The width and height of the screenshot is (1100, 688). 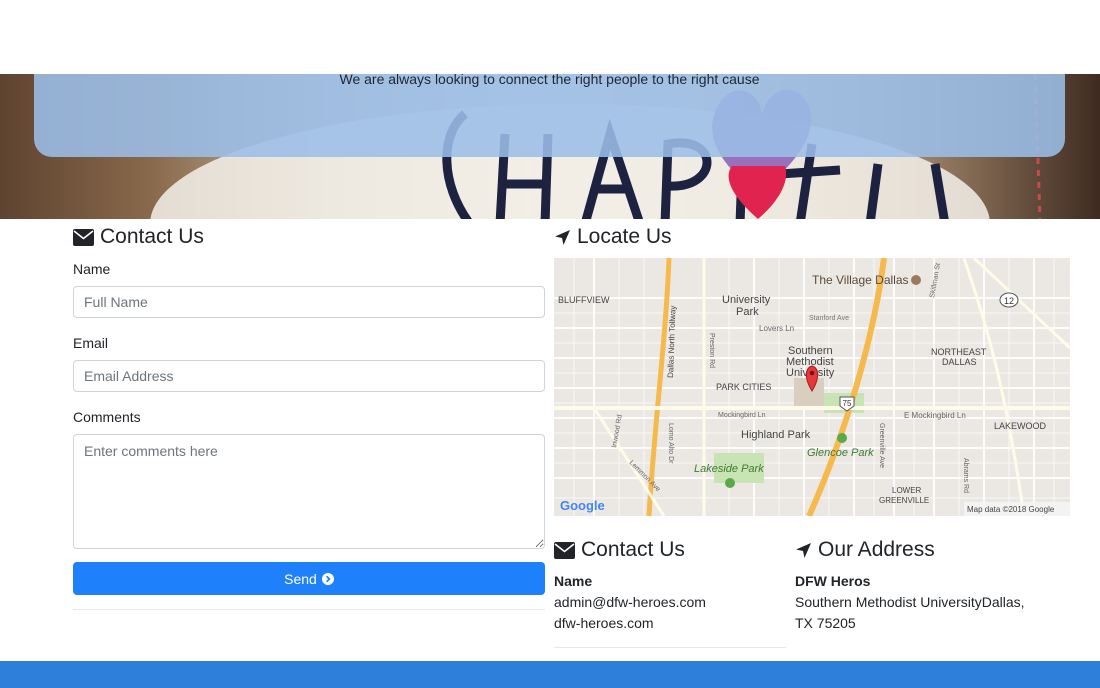 What do you see at coordinates (152, 236) in the screenshot?
I see `contact-form-title-text: Contact Us` at bounding box center [152, 236].